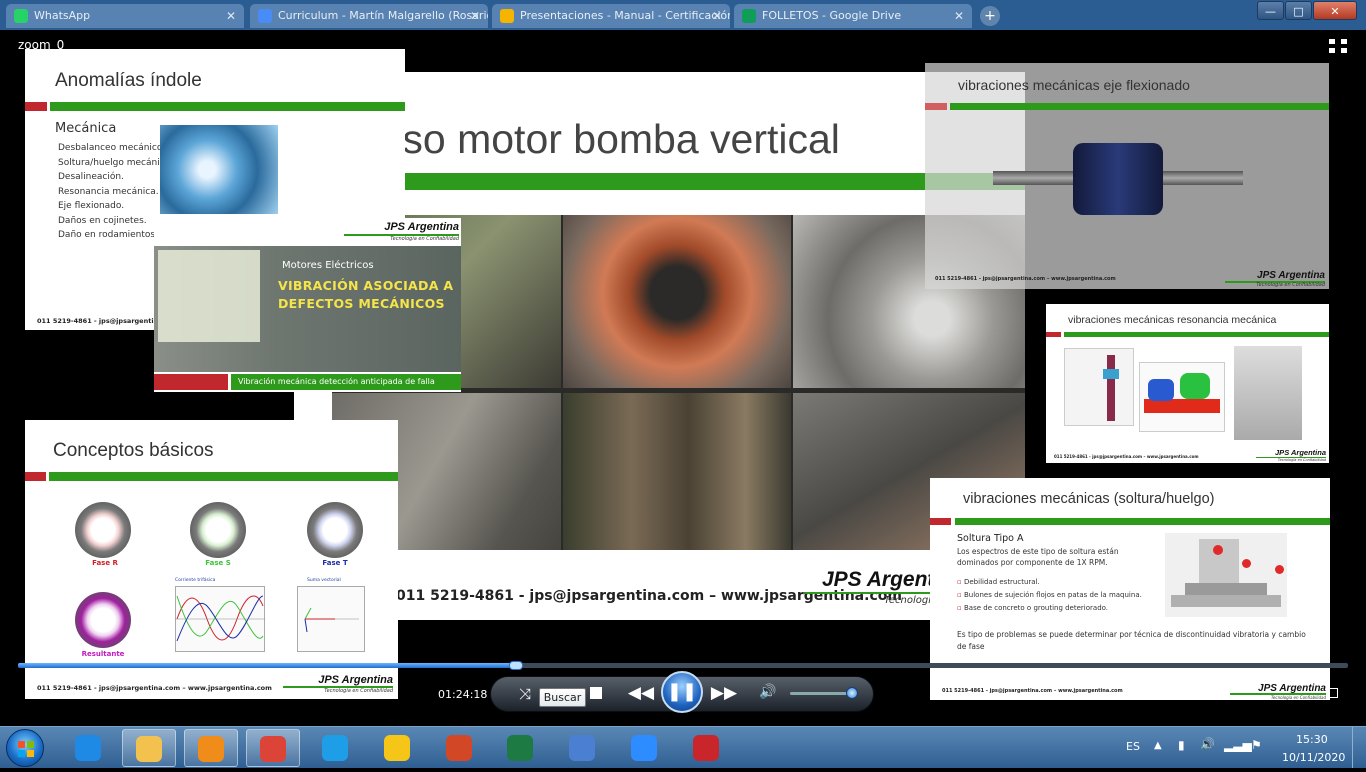 This screenshot has width=1366, height=772. I want to click on phase-s-label: Fase S, so click(218, 563).